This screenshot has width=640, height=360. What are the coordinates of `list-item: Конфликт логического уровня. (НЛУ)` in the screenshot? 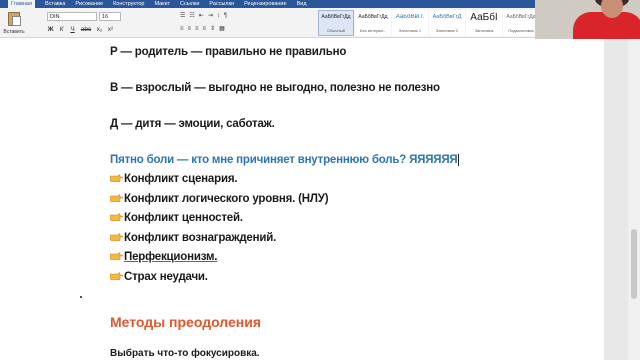 It's located at (219, 199).